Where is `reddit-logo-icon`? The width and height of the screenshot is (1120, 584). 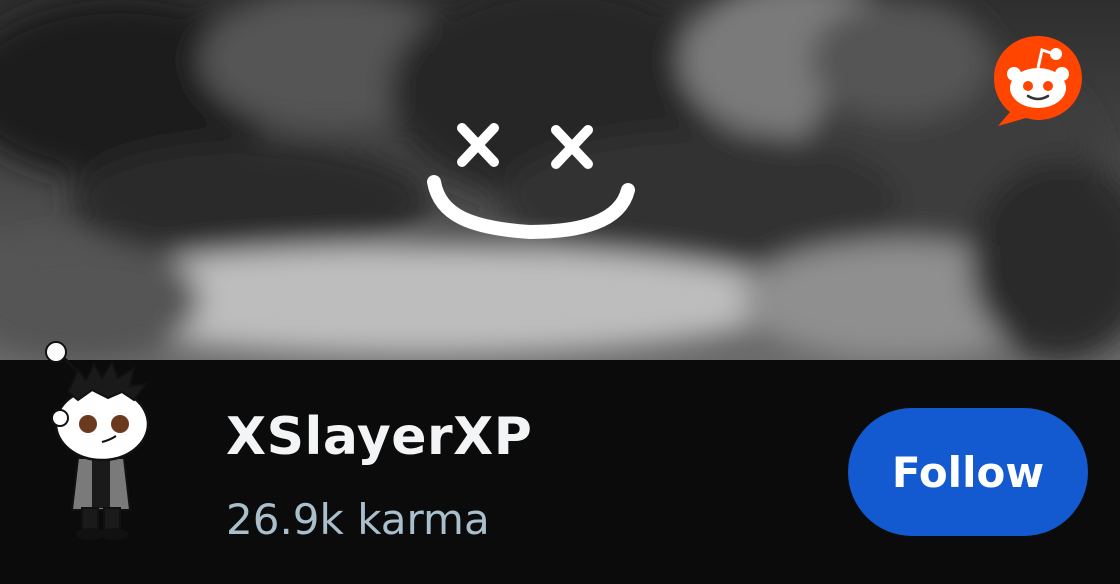
reddit-logo-icon is located at coordinates (1038, 81).